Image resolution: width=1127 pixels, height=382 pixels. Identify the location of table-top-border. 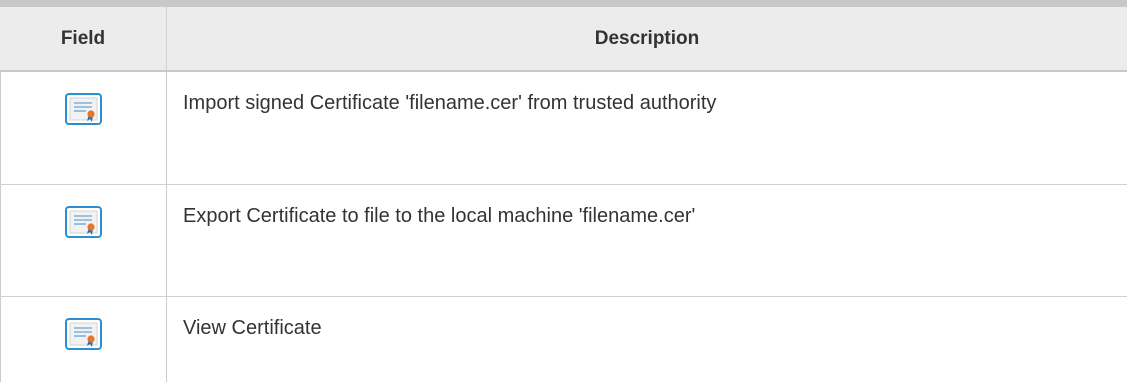
(563, 3).